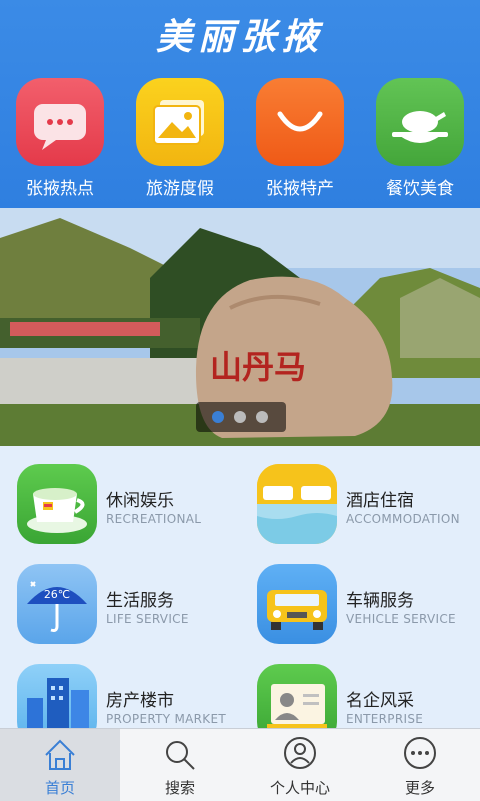 The width and height of the screenshot is (480, 801). I want to click on more-icon, so click(420, 753).